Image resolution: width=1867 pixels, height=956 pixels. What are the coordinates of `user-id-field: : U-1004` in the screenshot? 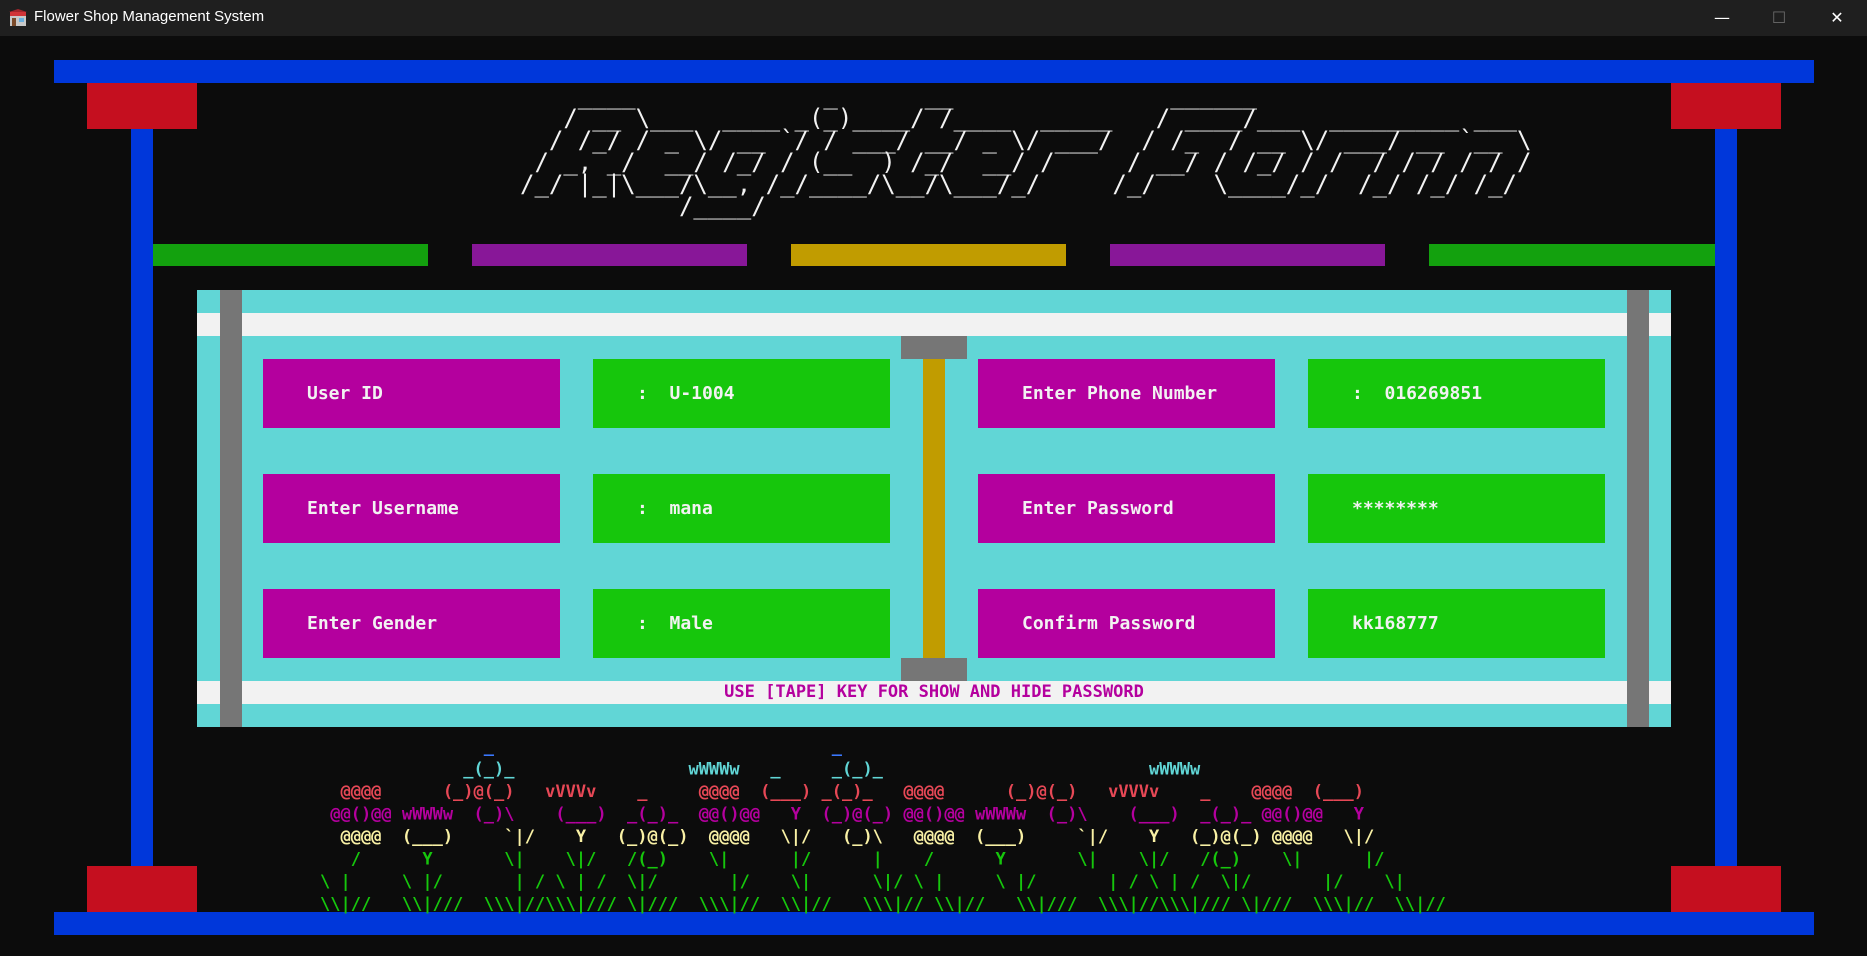 It's located at (741, 393).